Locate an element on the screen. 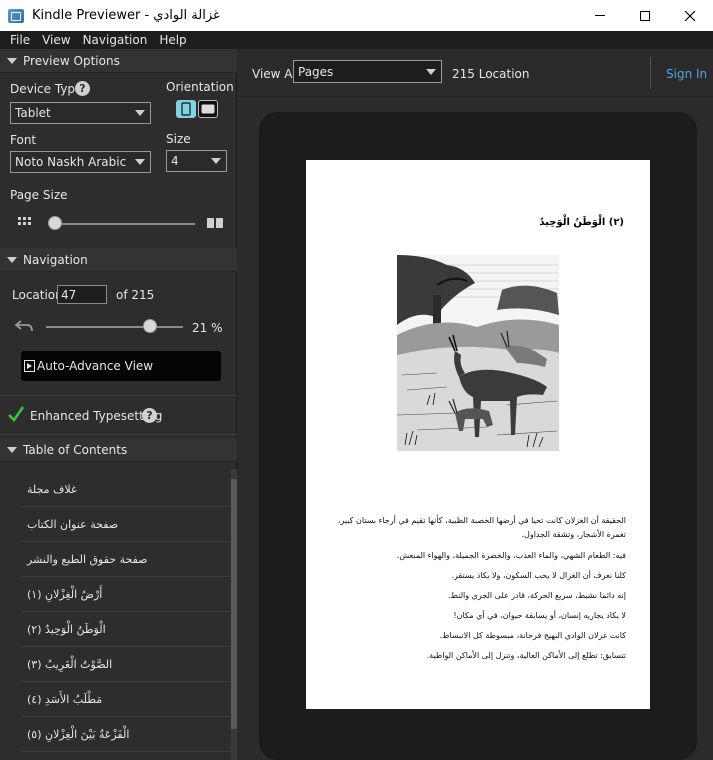 This screenshot has height=760, width=713. landscape-orientation-button is located at coordinates (208, 109).